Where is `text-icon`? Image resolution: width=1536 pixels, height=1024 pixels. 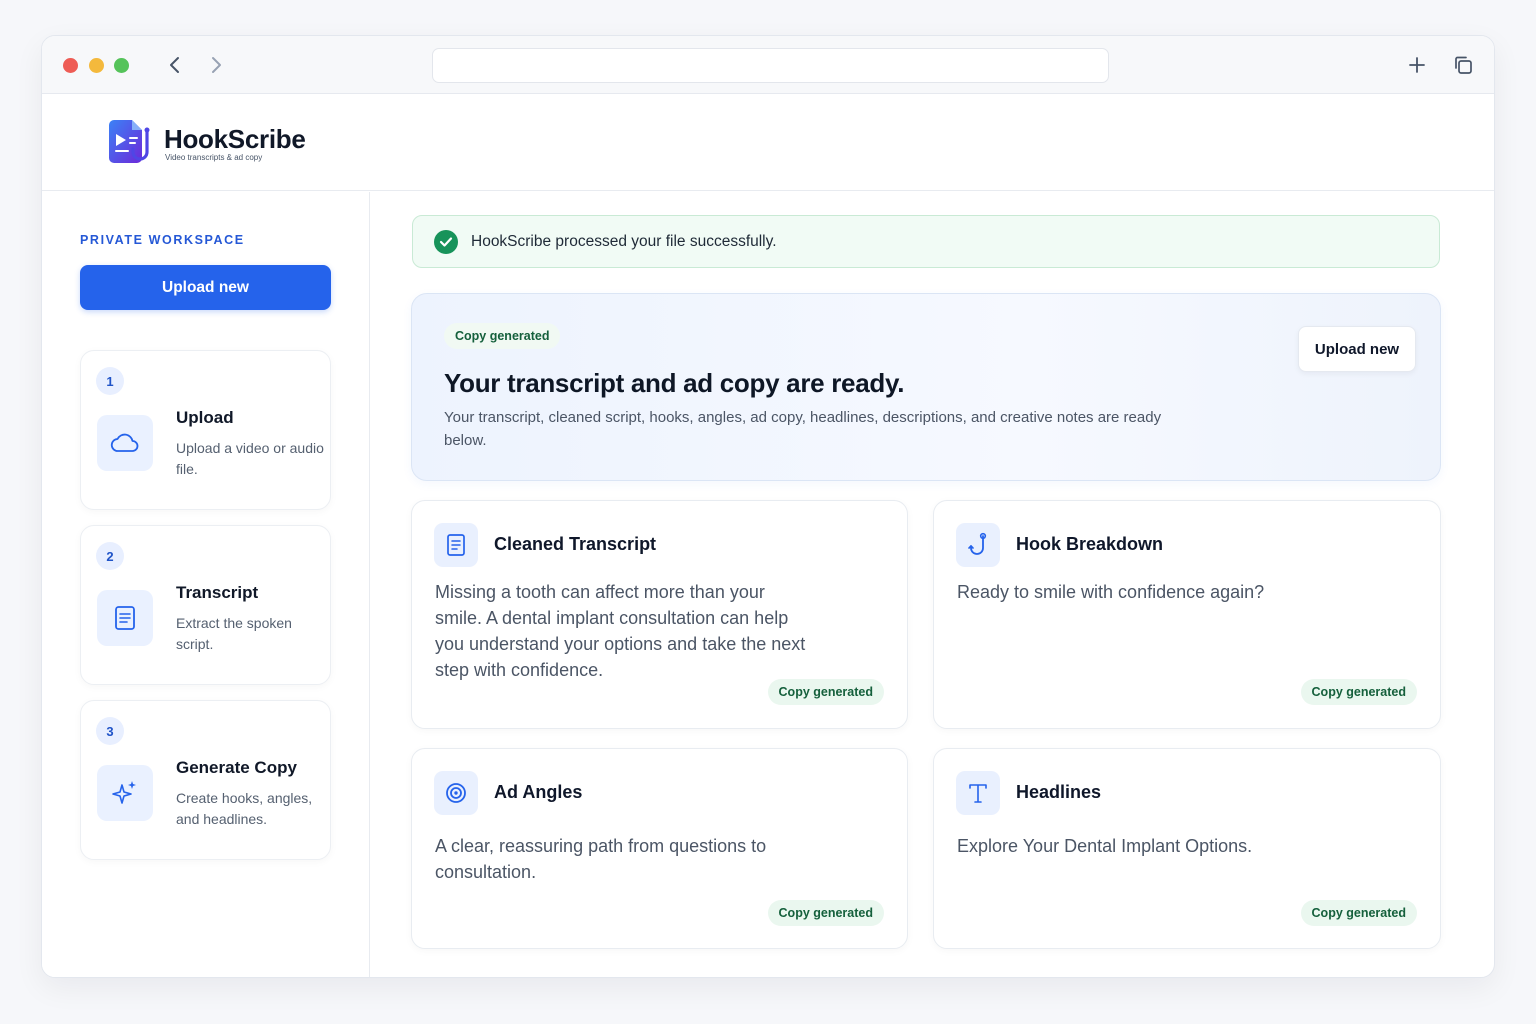 text-icon is located at coordinates (978, 793).